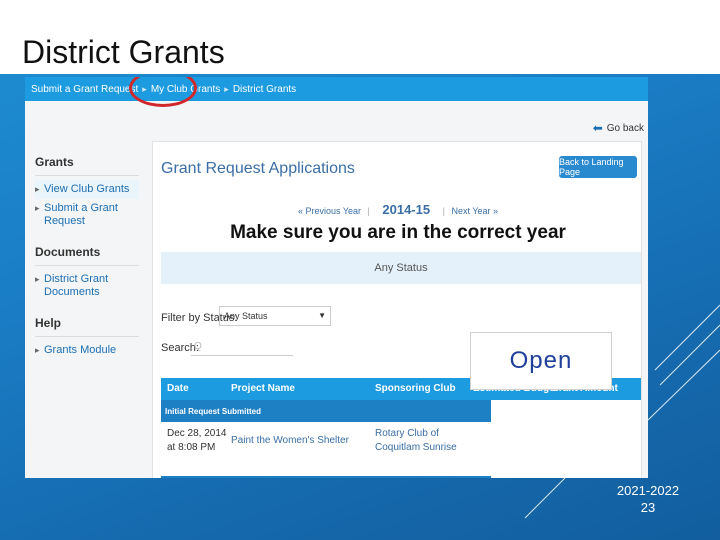  I want to click on sidebar-heading: Grants, so click(87, 165).